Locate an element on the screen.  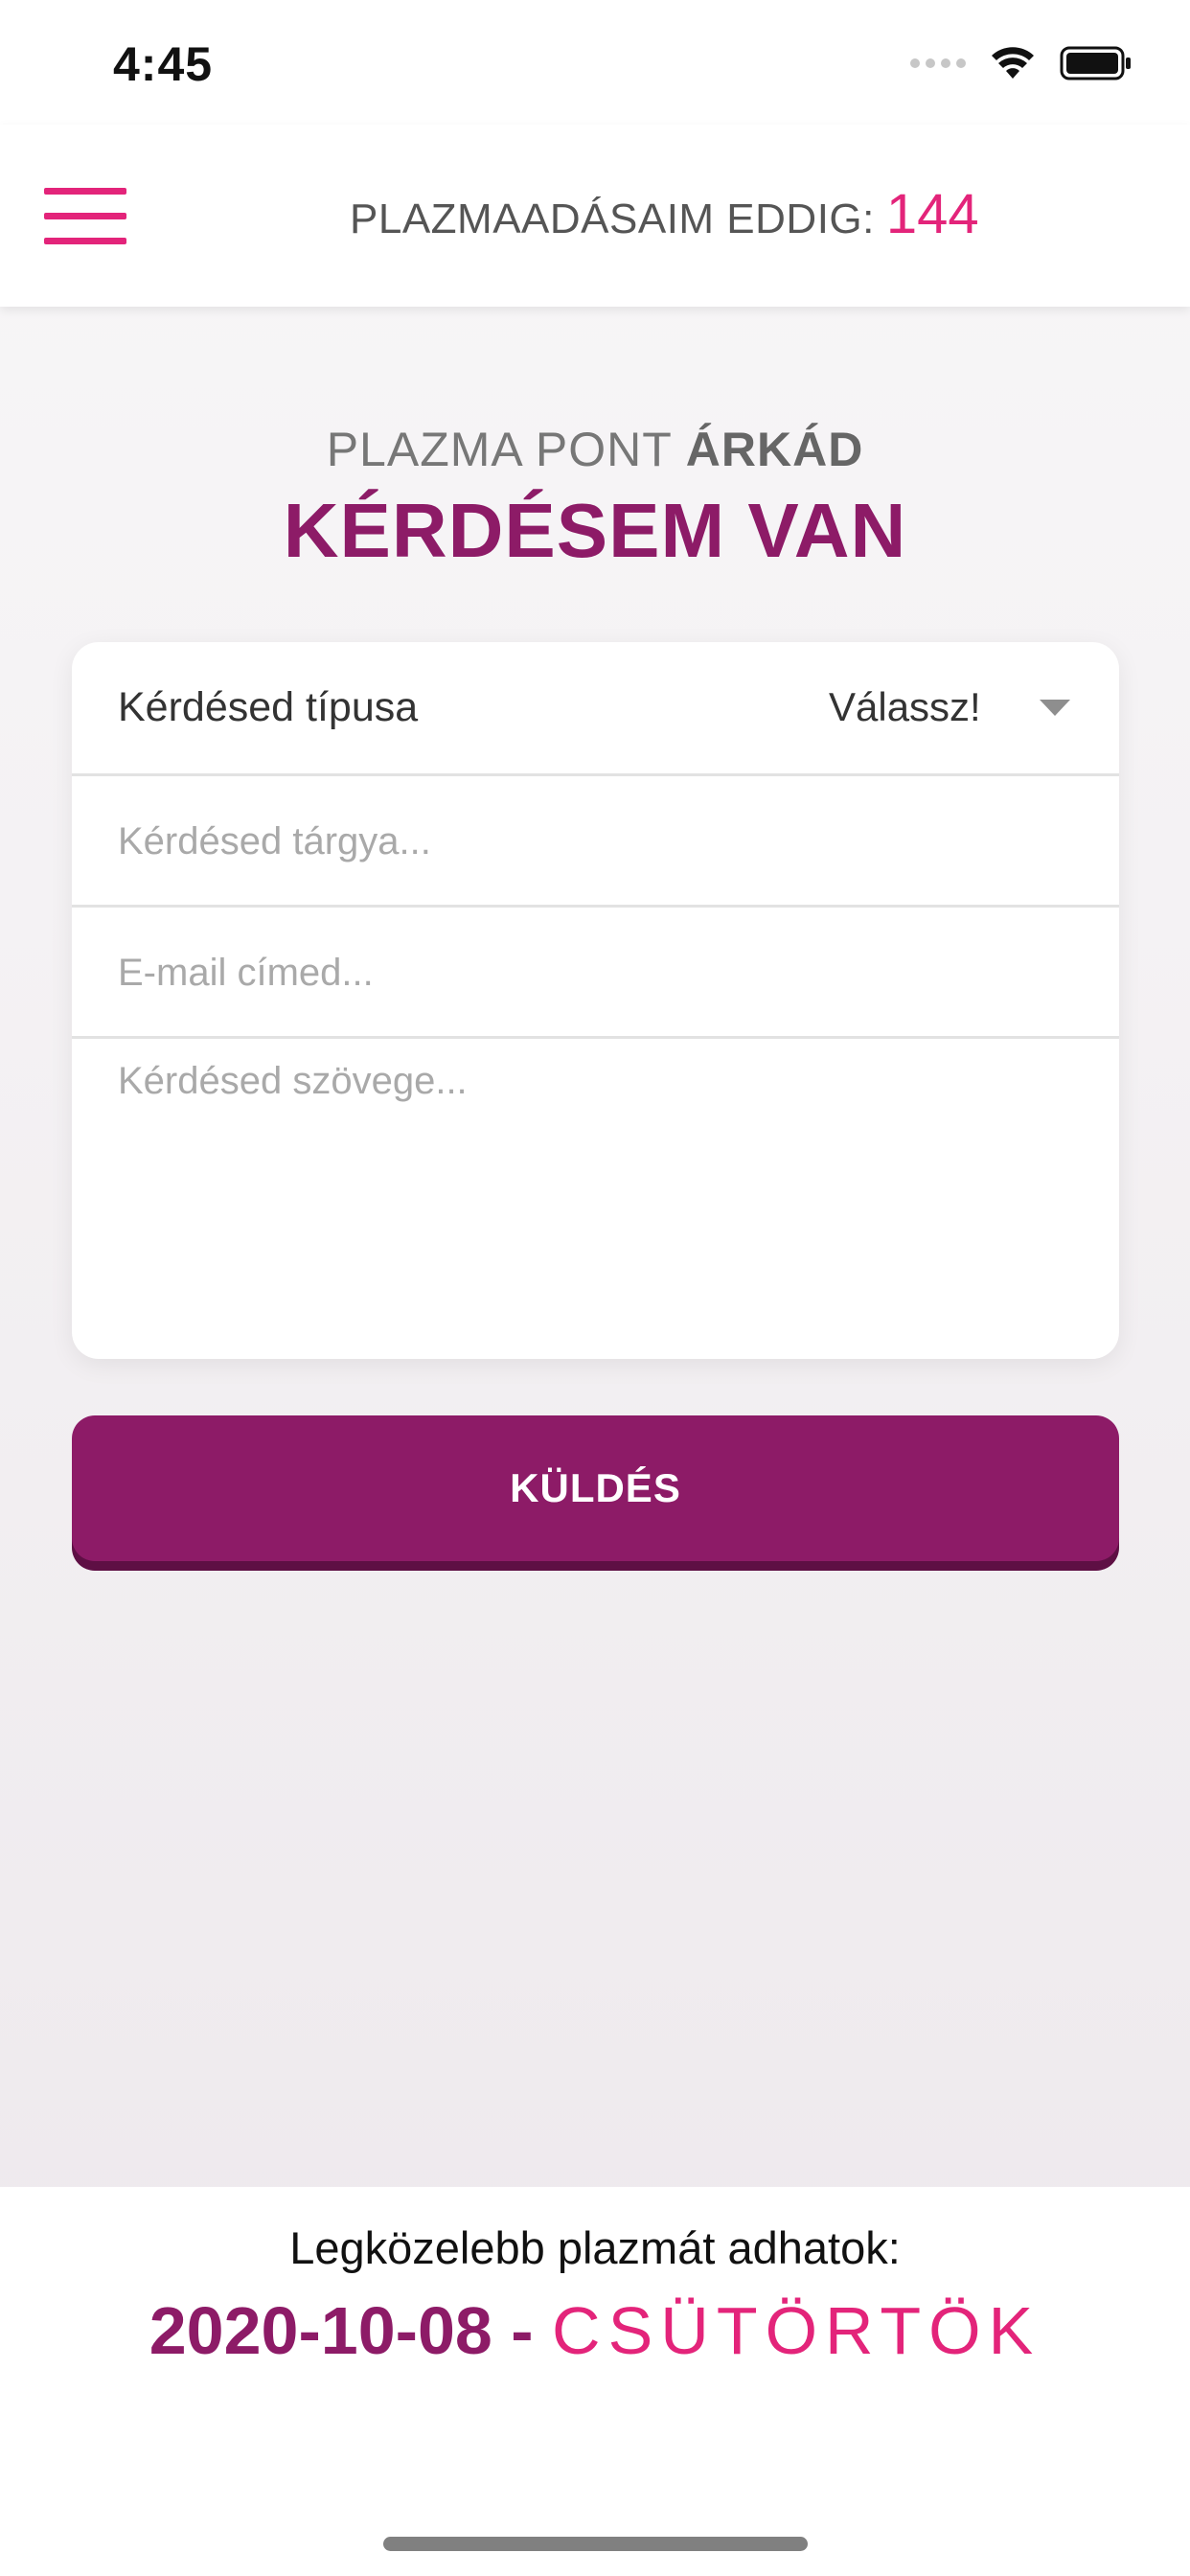
status-icons is located at coordinates (1021, 63).